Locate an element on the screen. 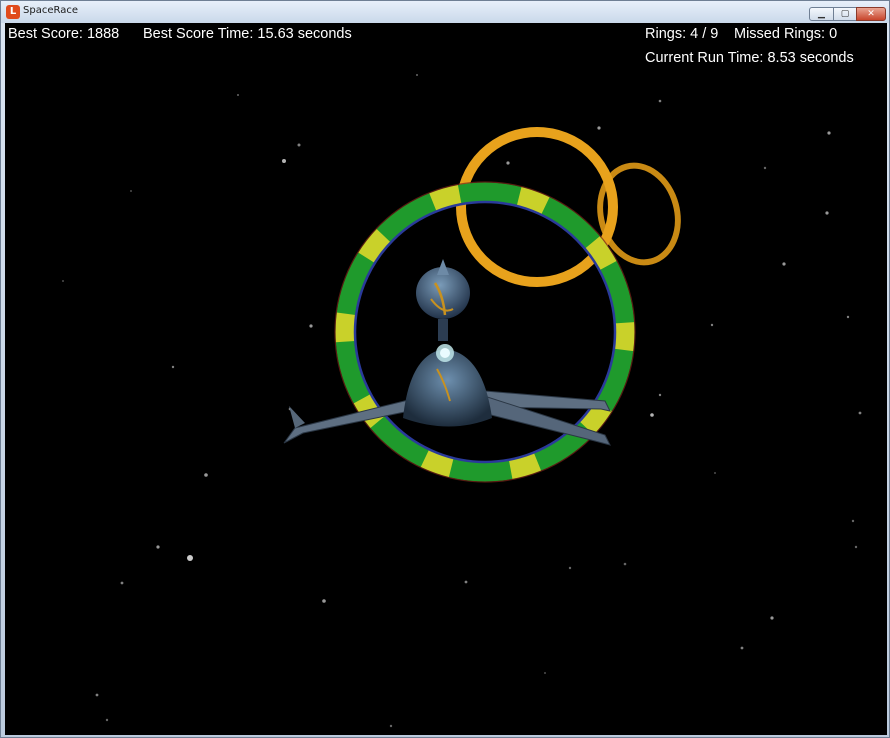 The height and width of the screenshot is (738, 890). current-run-time-label: Current Run Time: 8.53 seconds is located at coordinates (749, 58).